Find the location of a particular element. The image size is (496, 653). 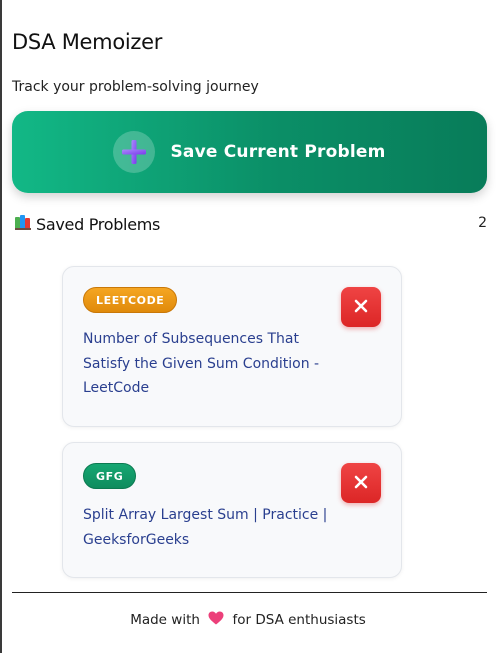

plus-icon is located at coordinates (134, 152).